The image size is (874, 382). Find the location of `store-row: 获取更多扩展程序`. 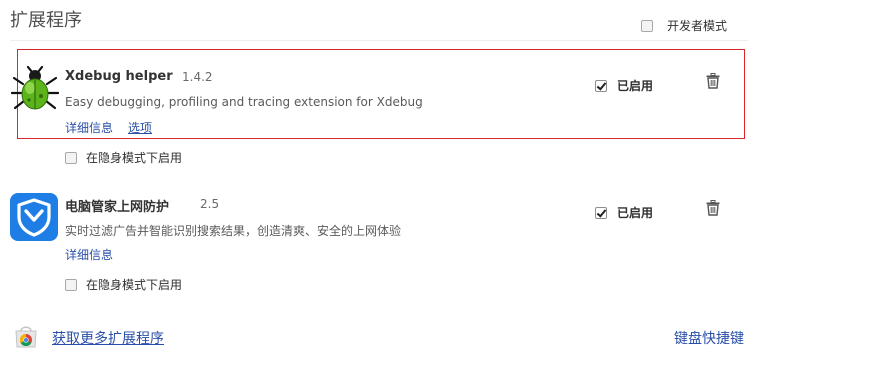

store-row: 获取更多扩展程序 is located at coordinates (88, 338).